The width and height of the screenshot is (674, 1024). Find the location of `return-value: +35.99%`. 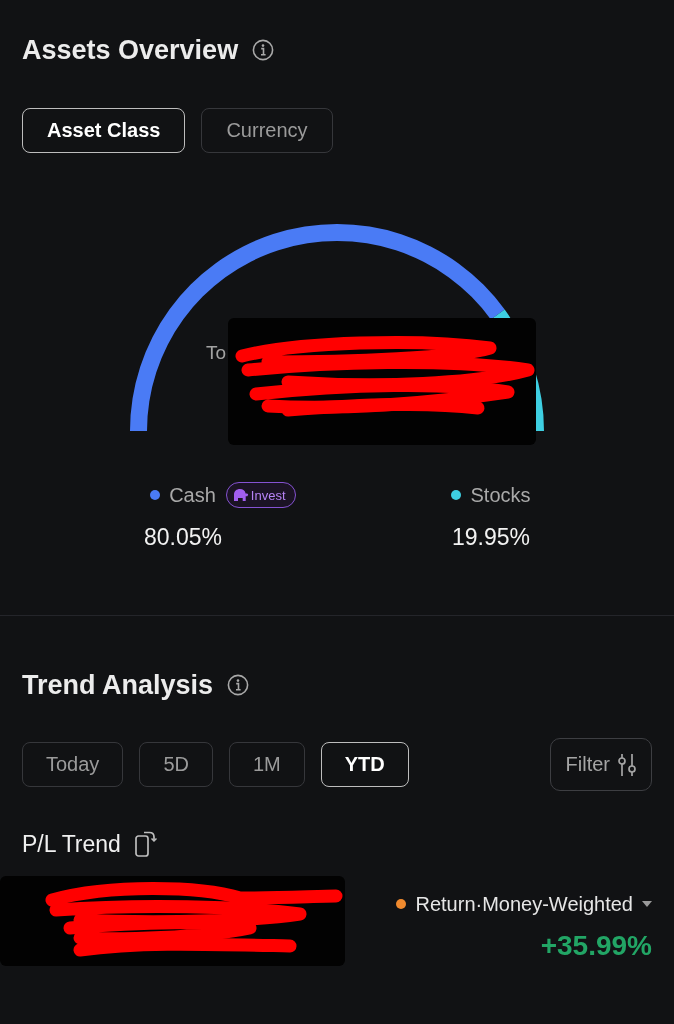

return-value: +35.99% is located at coordinates (596, 946).